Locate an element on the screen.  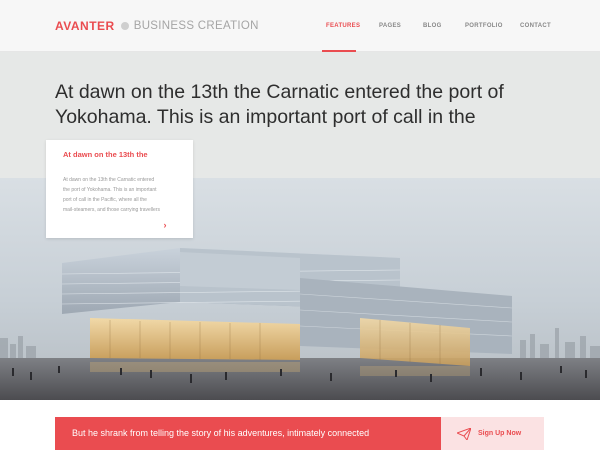
card-body-line: At dawn on the 13th the Carnatic entered is located at coordinates (109, 180).